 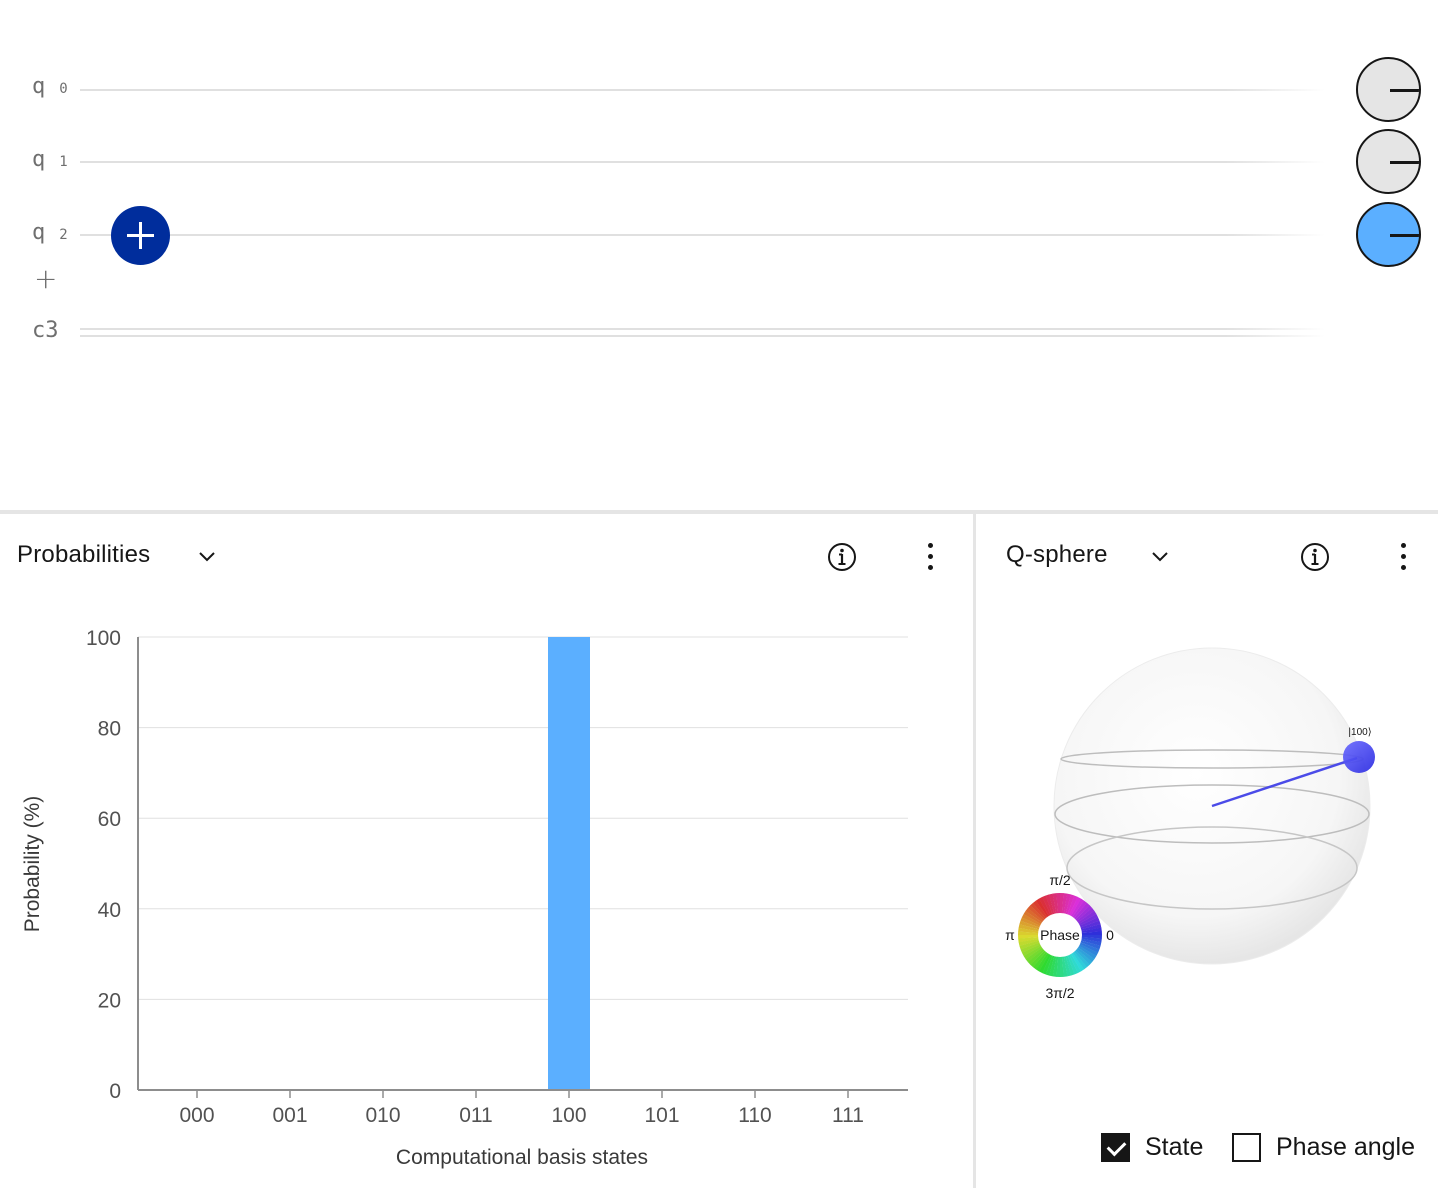 I want to click on x-tick-label: 110, so click(x=754, y=1115).